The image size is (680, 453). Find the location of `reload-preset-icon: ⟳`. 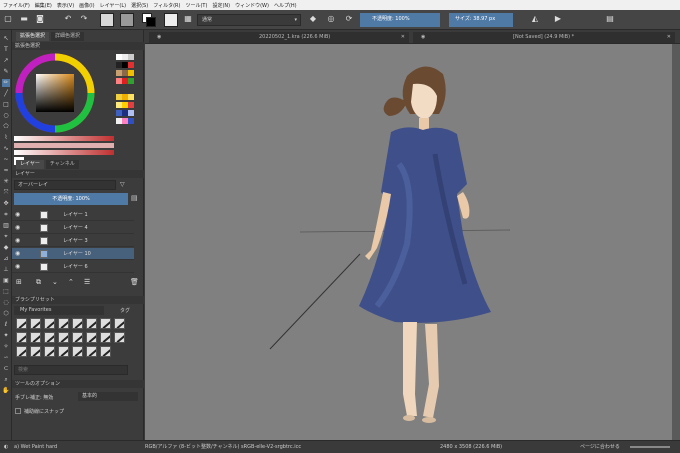

reload-preset-icon: ⟳ is located at coordinates (349, 19).